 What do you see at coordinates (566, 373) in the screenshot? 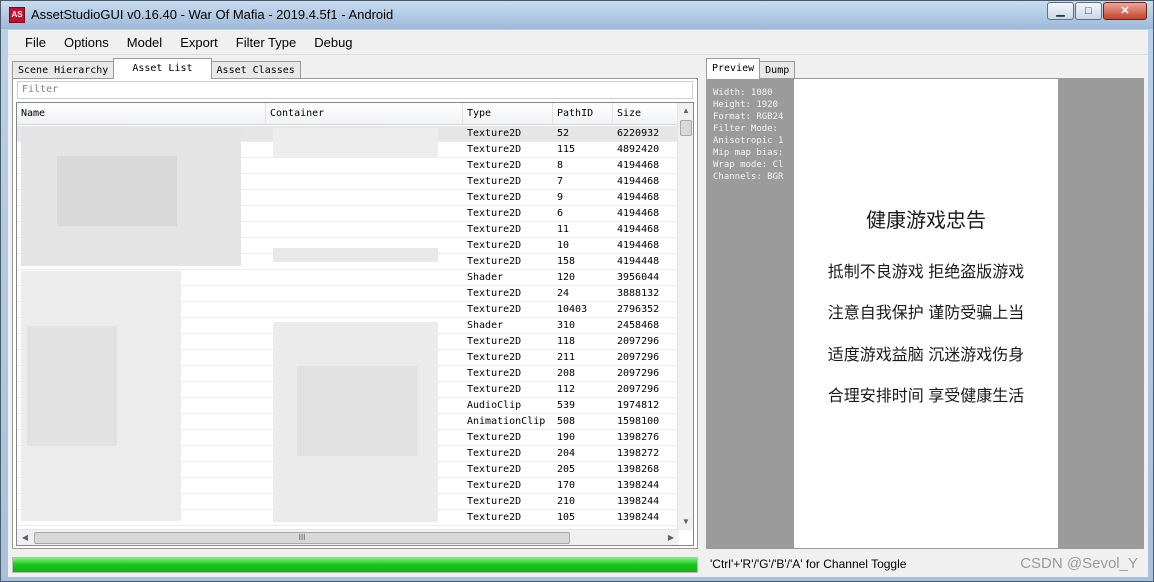
I see `cell-pathid: 208` at bounding box center [566, 373].